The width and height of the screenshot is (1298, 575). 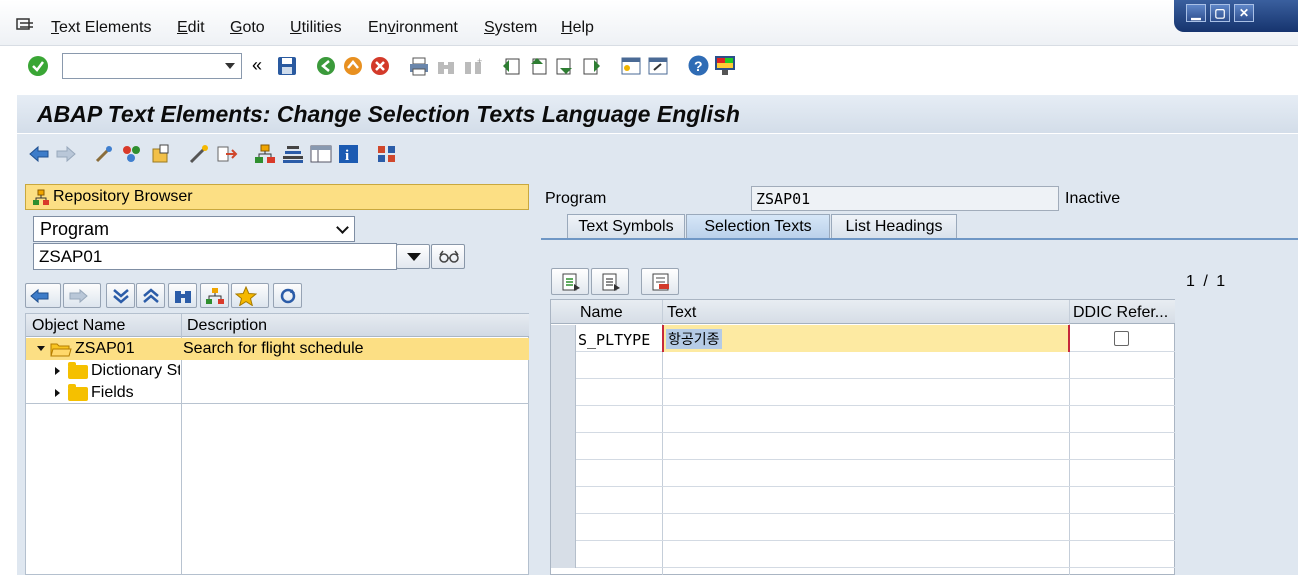 What do you see at coordinates (660, 281) in the screenshot?
I see `delete-row-button` at bounding box center [660, 281].